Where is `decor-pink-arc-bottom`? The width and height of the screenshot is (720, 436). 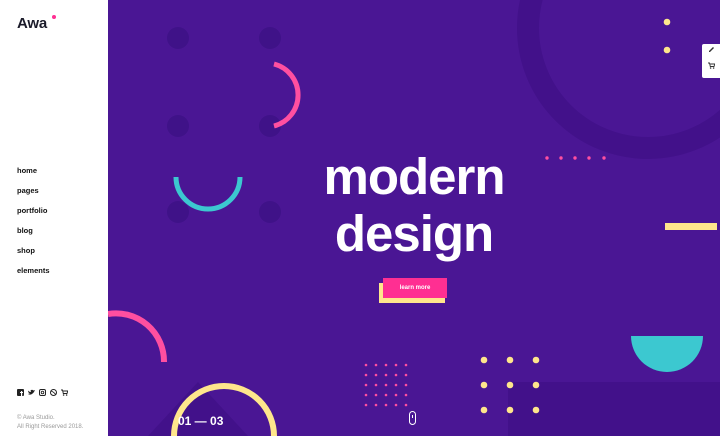 decor-pink-arc-bottom is located at coordinates (138, 336).